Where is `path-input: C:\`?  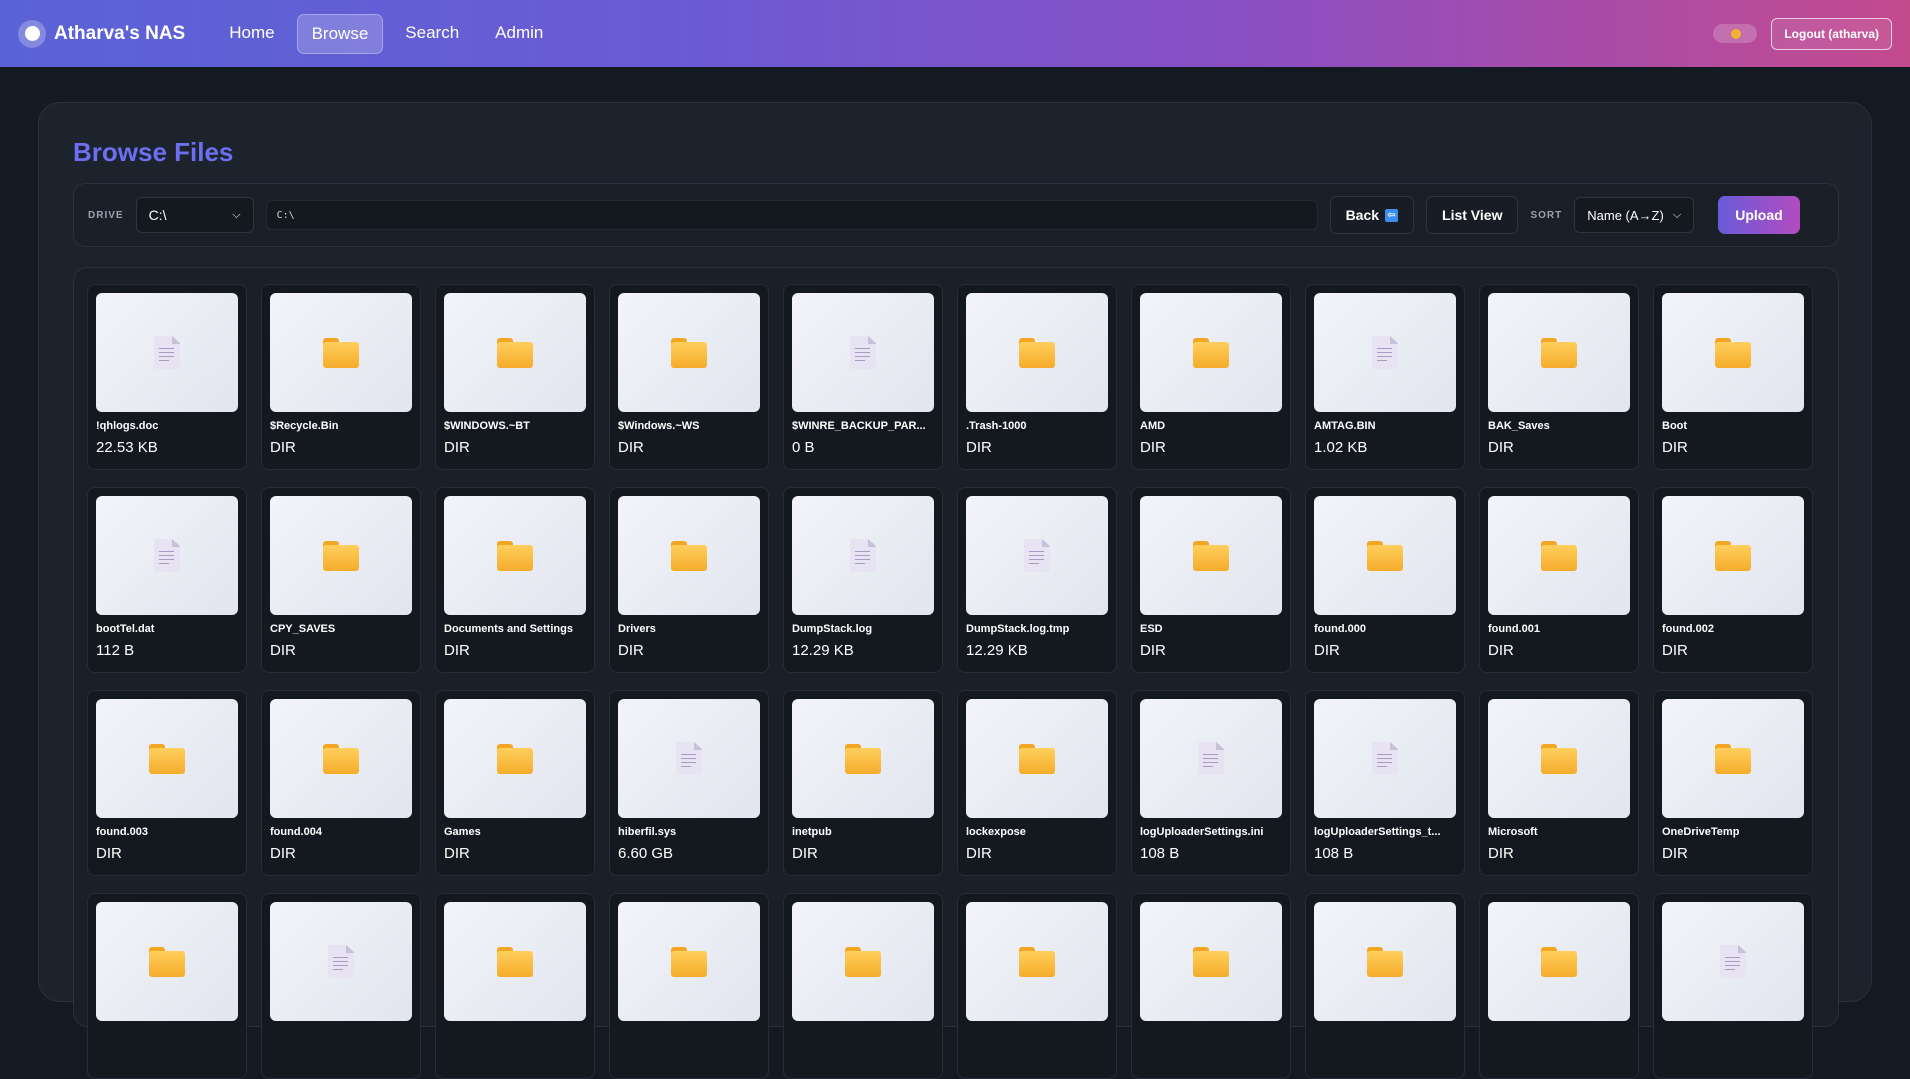
path-input: C:\ is located at coordinates (791, 215).